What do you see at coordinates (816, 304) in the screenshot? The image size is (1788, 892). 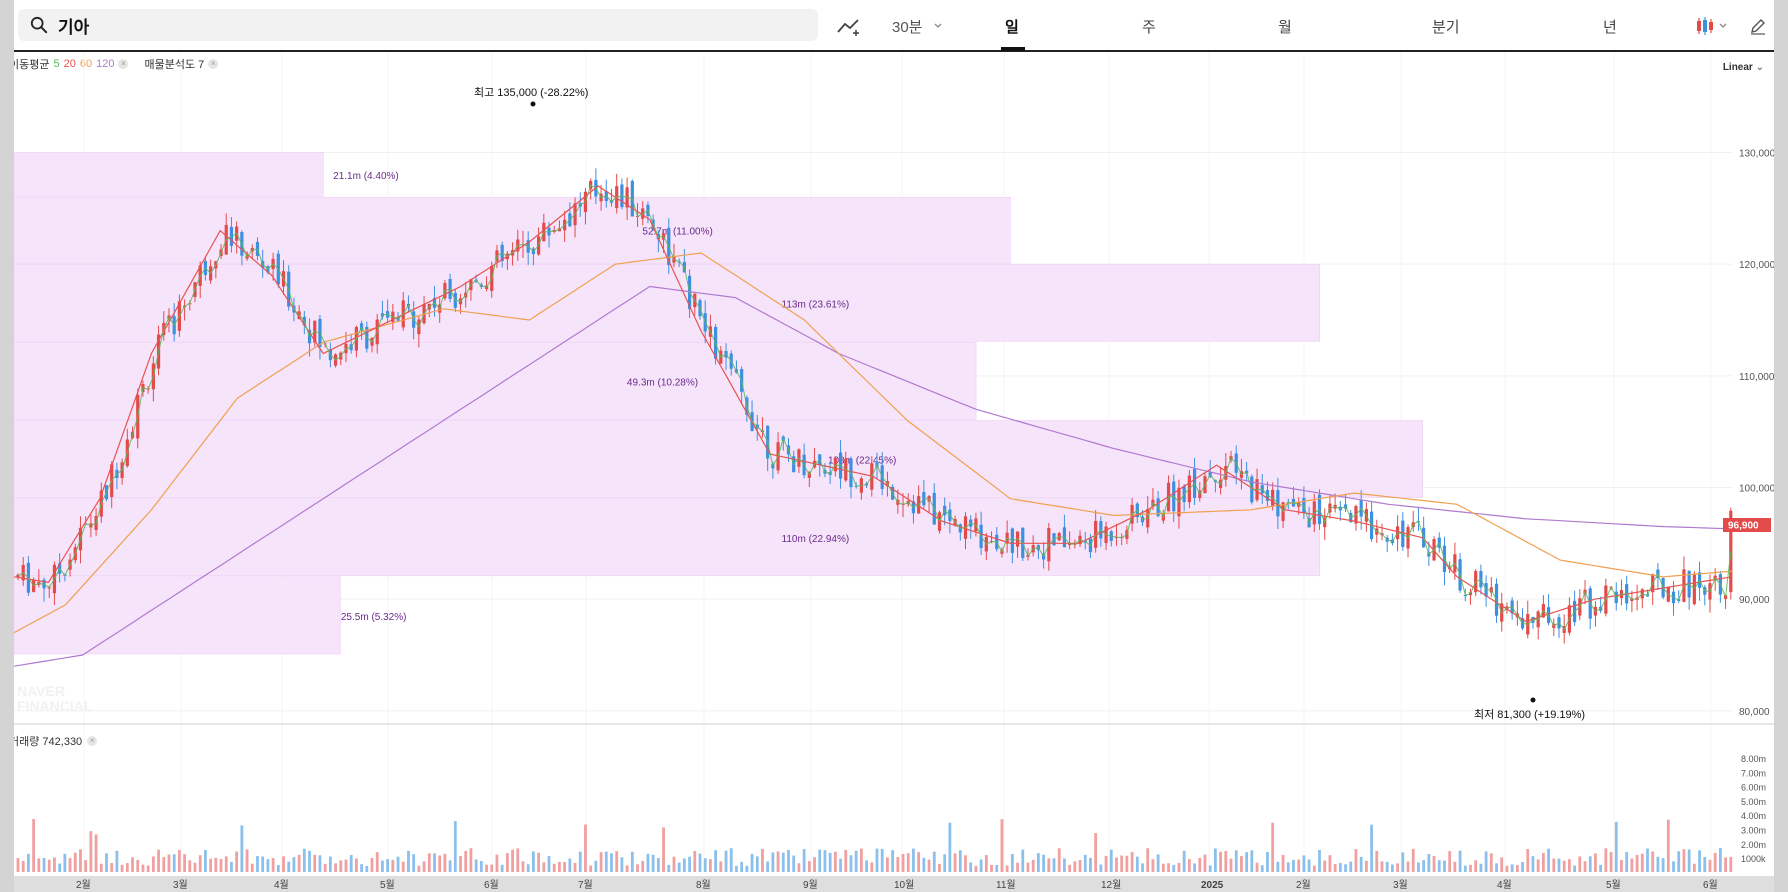 I see `volume-profile-label: 113m (23.61%)` at bounding box center [816, 304].